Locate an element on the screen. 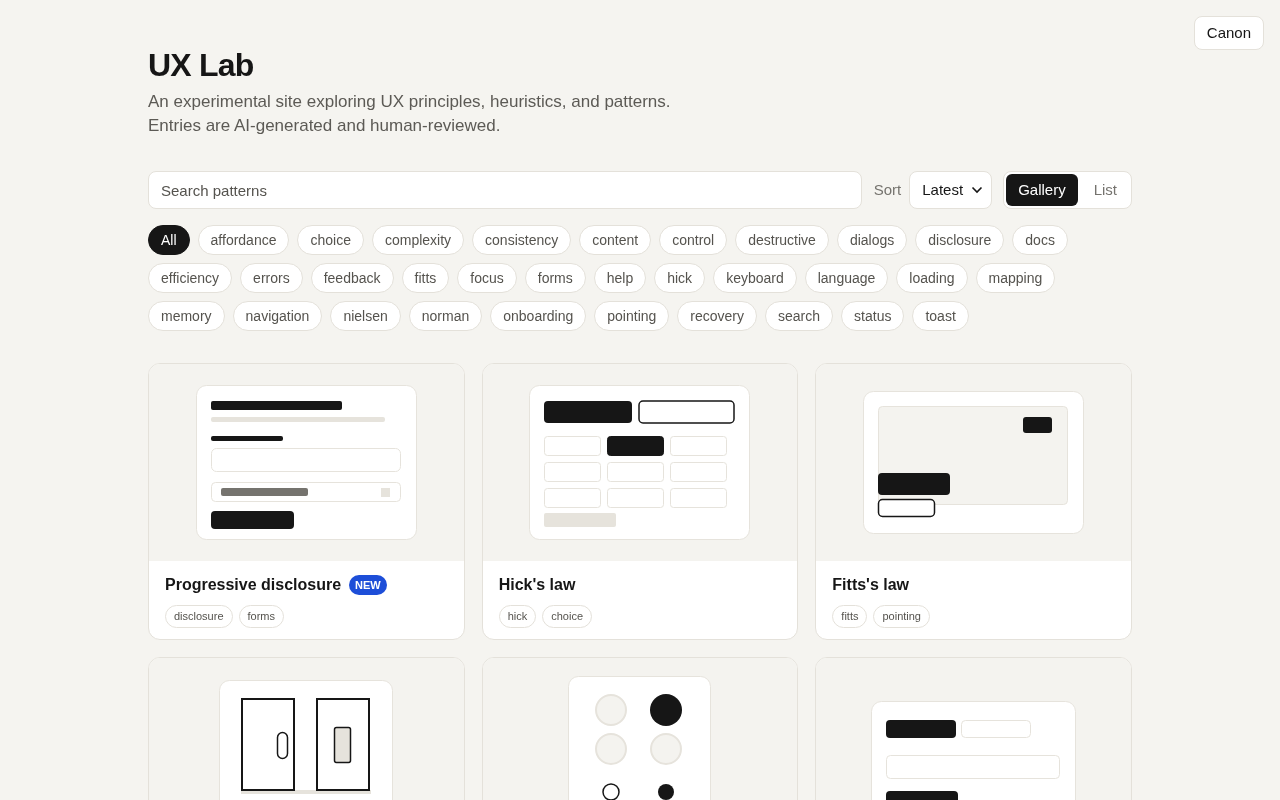 The width and height of the screenshot is (1280, 800). filter-chip: norman is located at coordinates (445, 316).